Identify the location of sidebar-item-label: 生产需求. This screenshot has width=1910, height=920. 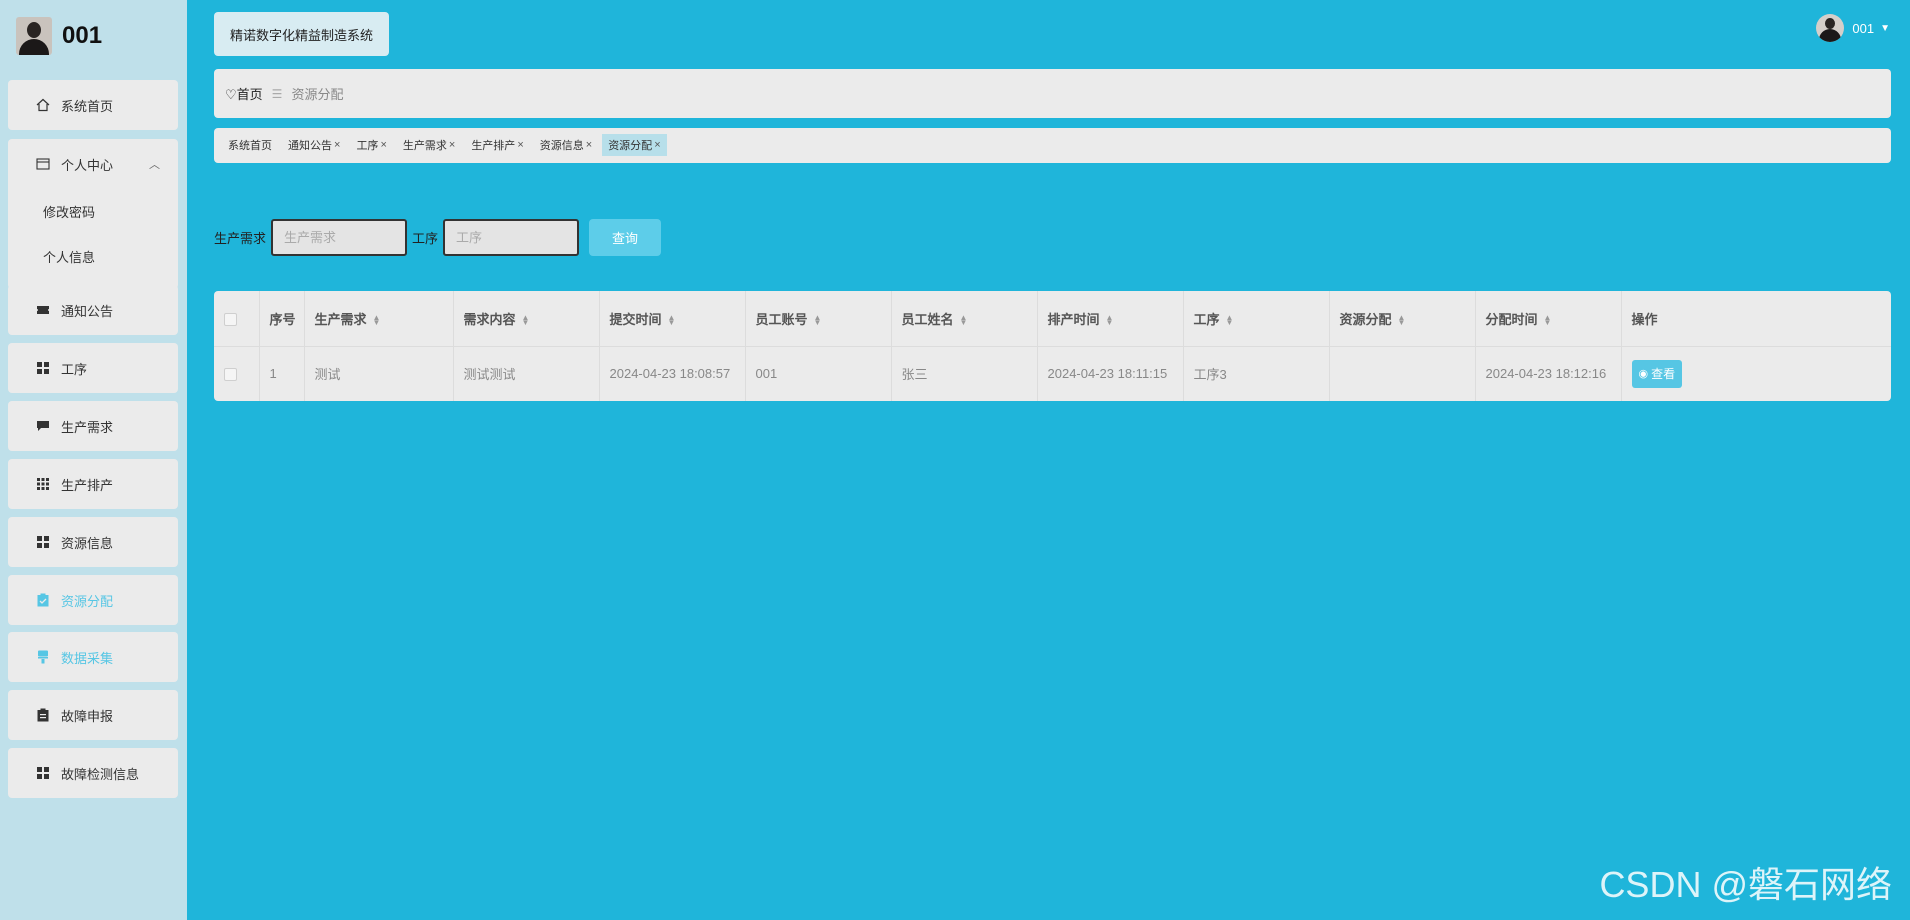
(87, 427).